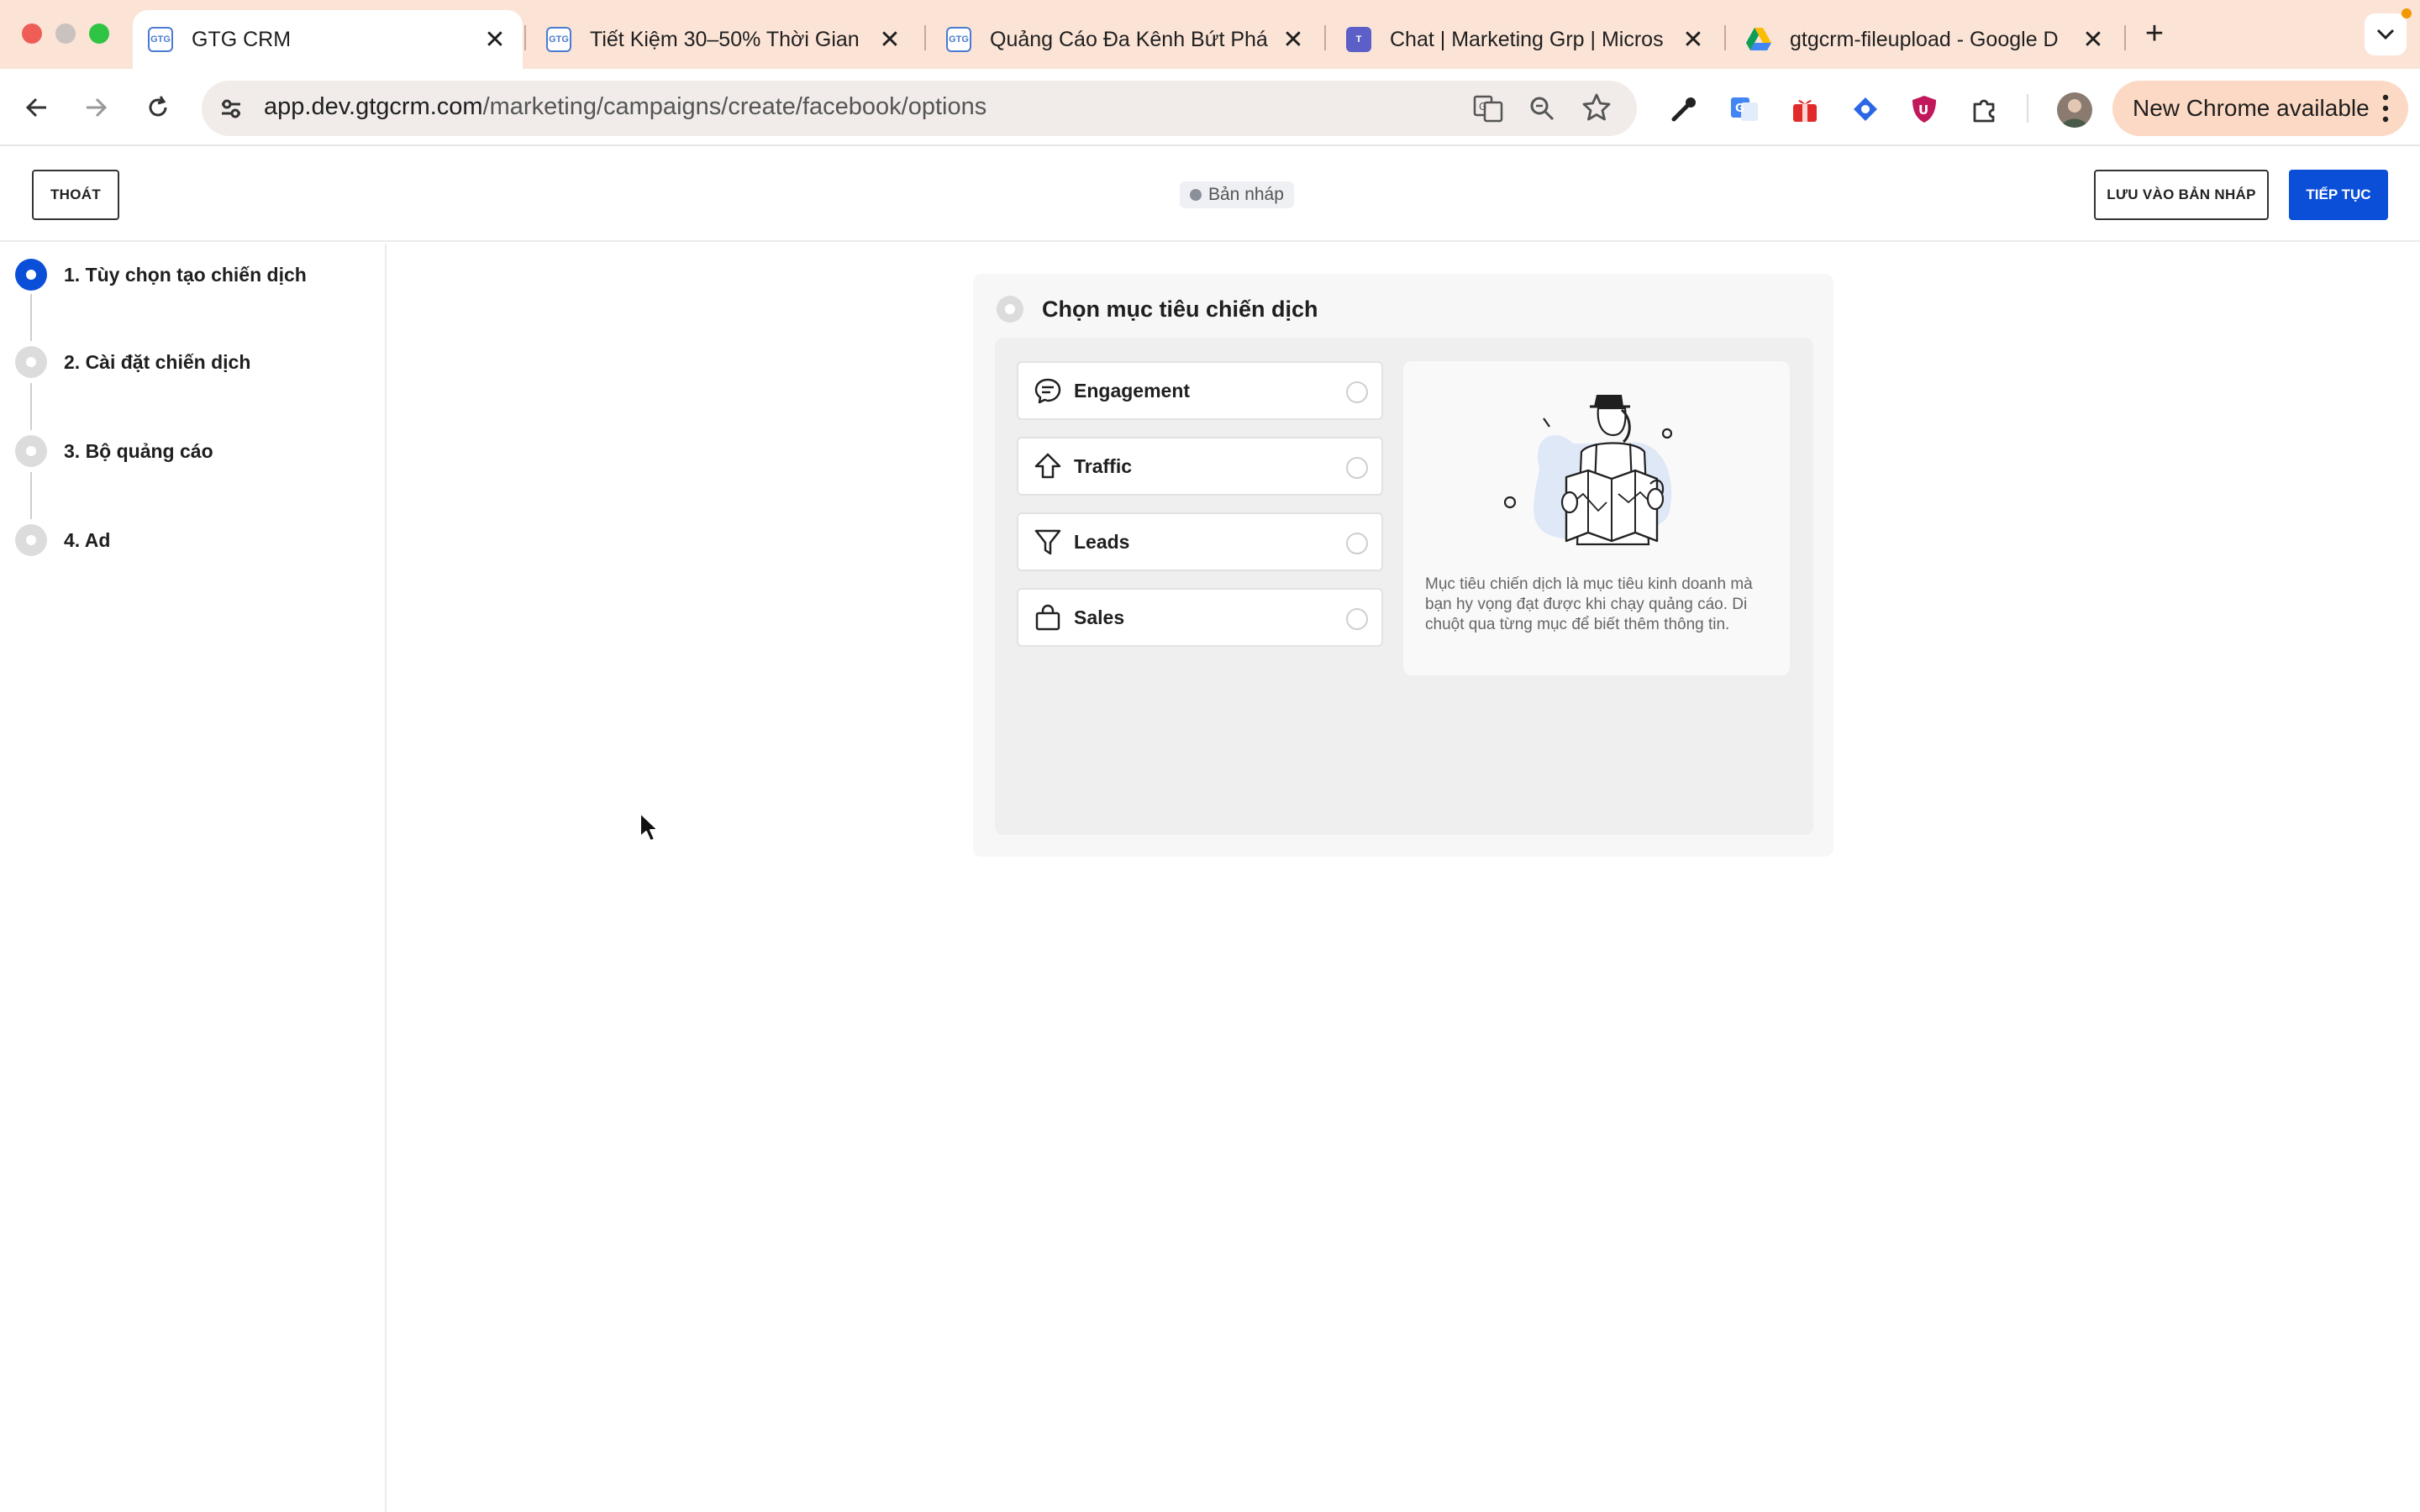  What do you see at coordinates (1200, 617) in the screenshot?
I see `objective-option-sales: Sales` at bounding box center [1200, 617].